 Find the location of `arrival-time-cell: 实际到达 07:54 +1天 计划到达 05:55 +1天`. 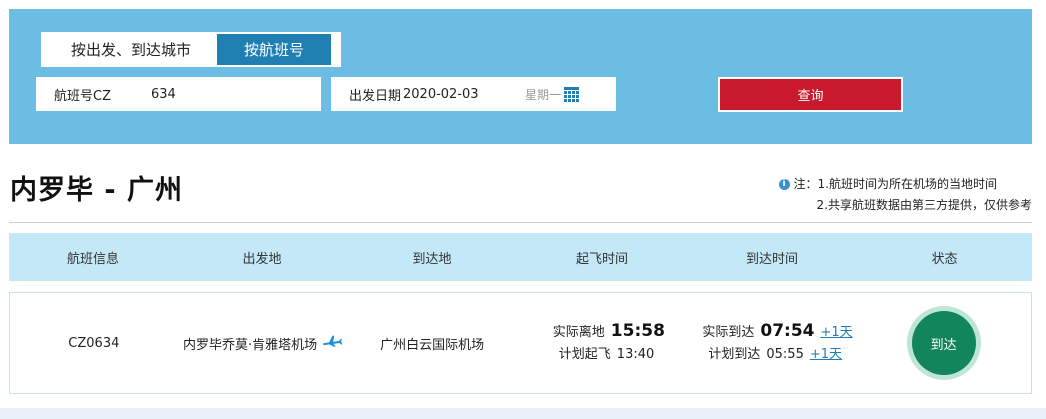

arrival-time-cell: 实际到达 07:54 +1天 计划到达 05:55 +1天 is located at coordinates (772, 343).